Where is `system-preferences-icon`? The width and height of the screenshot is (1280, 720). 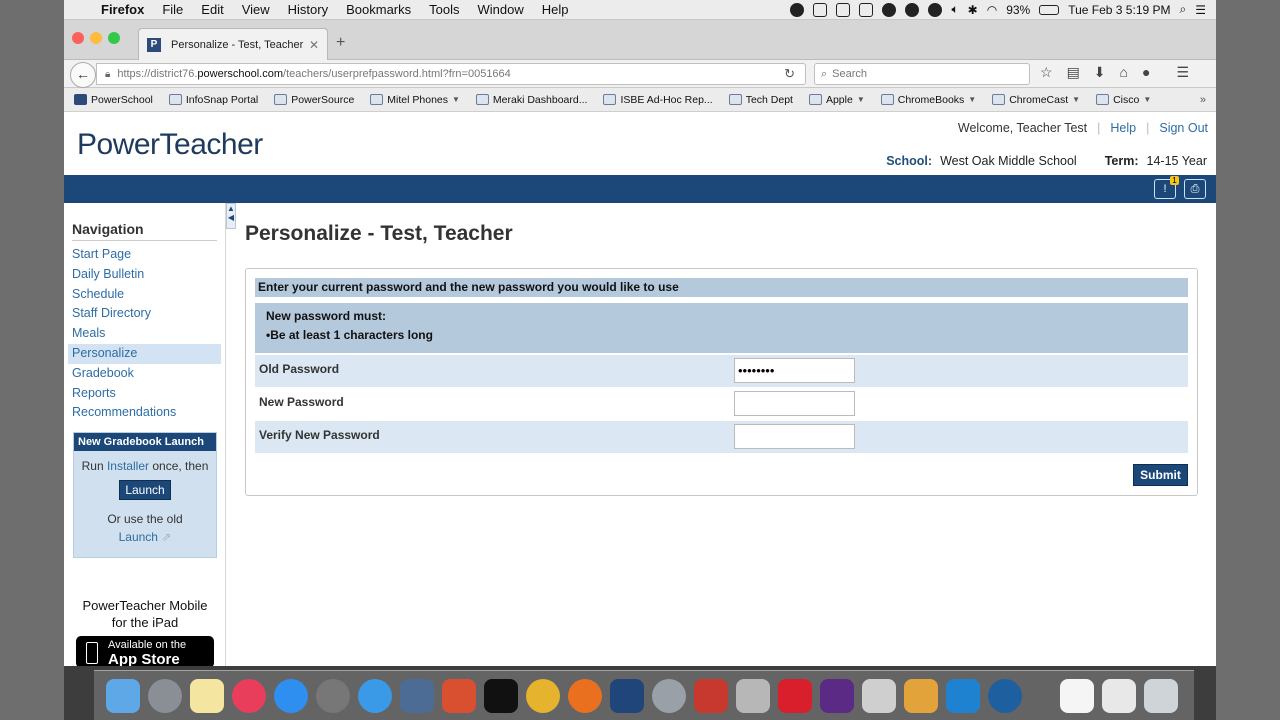 system-preferences-icon is located at coordinates (333, 696).